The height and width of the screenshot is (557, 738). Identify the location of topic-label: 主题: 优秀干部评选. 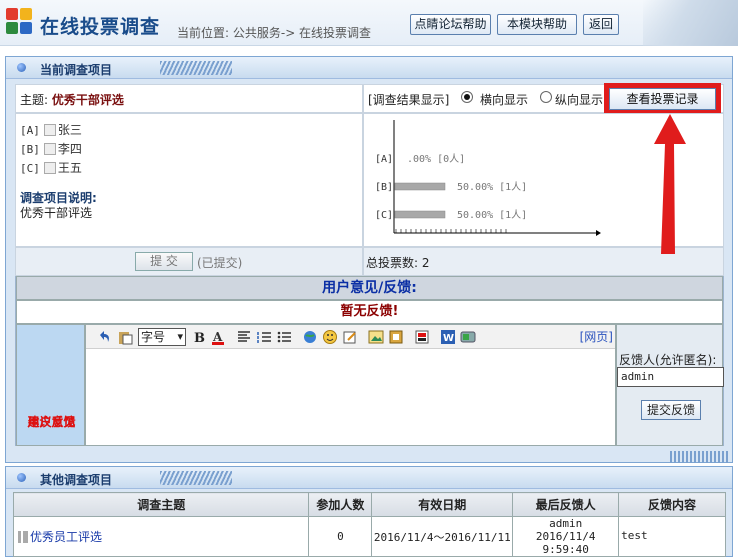
(72, 100).